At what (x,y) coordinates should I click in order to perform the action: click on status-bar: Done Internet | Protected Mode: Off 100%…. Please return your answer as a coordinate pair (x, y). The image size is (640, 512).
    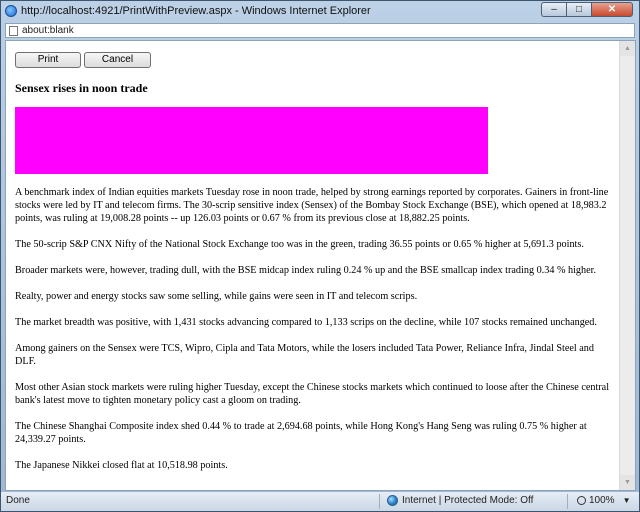
    Looking at the image, I should click on (320, 501).